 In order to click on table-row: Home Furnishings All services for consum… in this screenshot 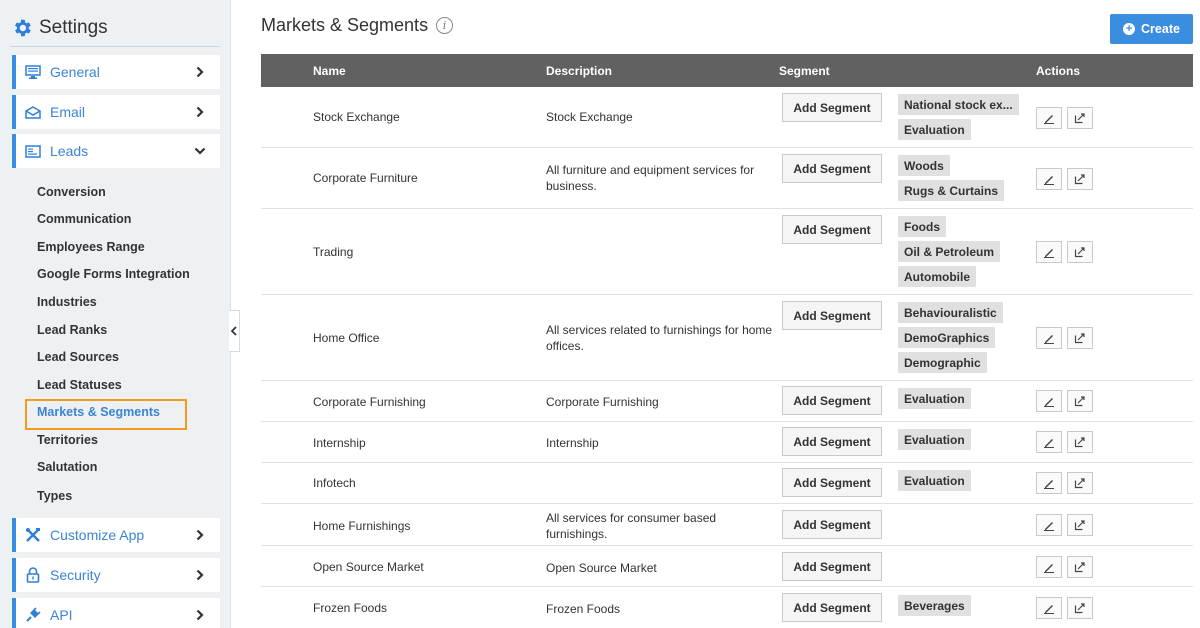, I will do `click(727, 525)`.